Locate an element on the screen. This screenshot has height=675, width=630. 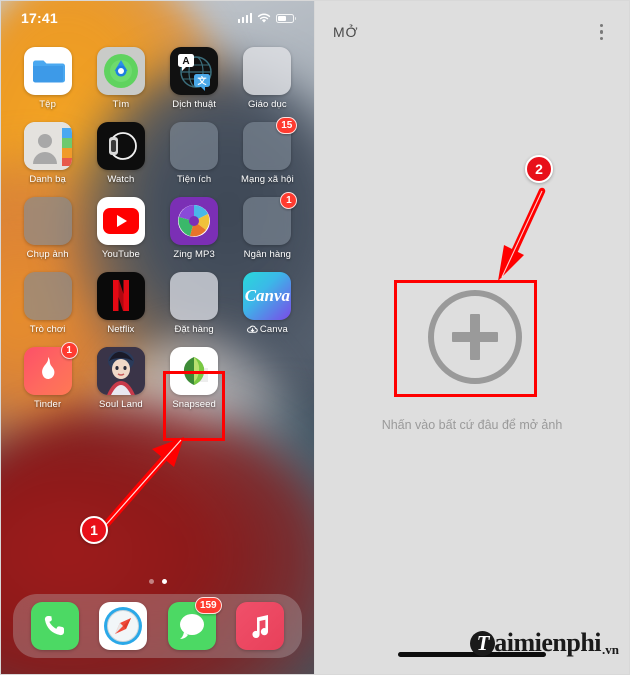
plus-highlight-box is located at coordinates (465, 338).